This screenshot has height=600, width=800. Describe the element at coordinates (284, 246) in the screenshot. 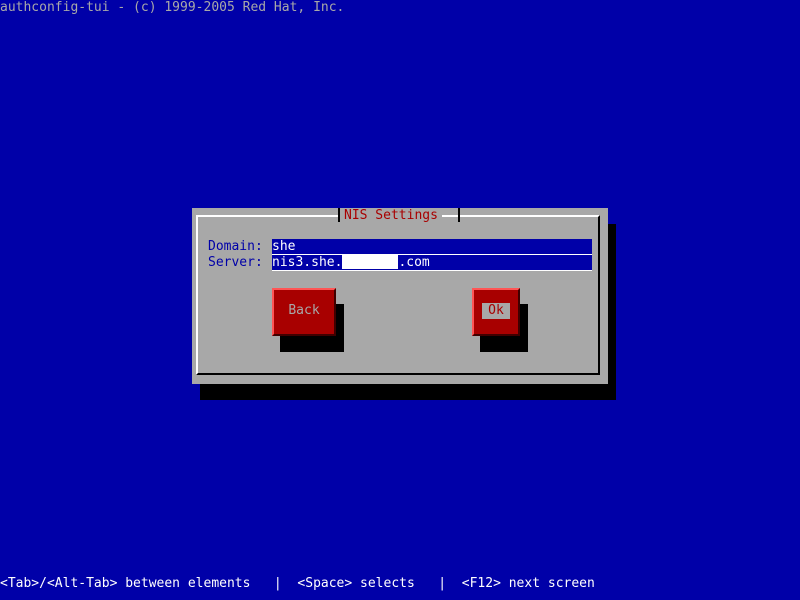

I see `domain-field-value: she` at that location.